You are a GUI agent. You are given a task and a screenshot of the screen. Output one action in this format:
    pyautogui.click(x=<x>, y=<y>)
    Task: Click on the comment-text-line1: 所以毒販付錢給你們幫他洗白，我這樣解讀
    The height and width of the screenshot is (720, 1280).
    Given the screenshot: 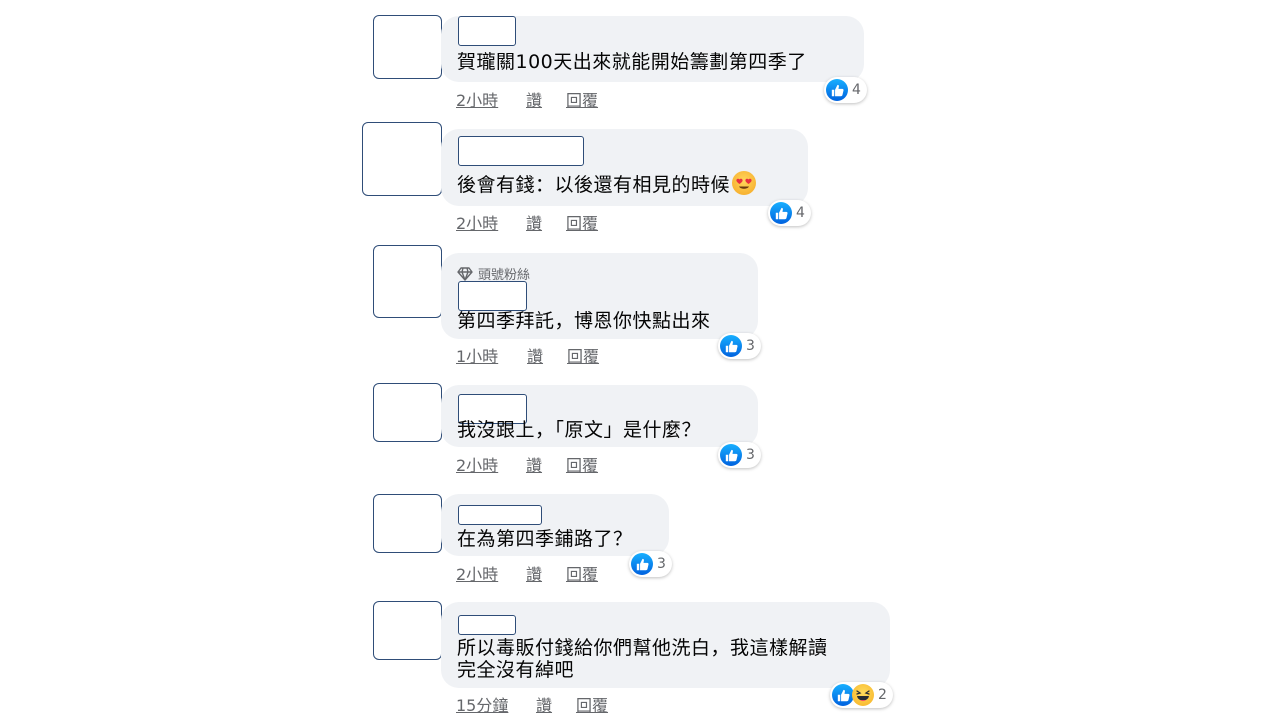 What is the action you would take?
    pyautogui.click(x=642, y=648)
    